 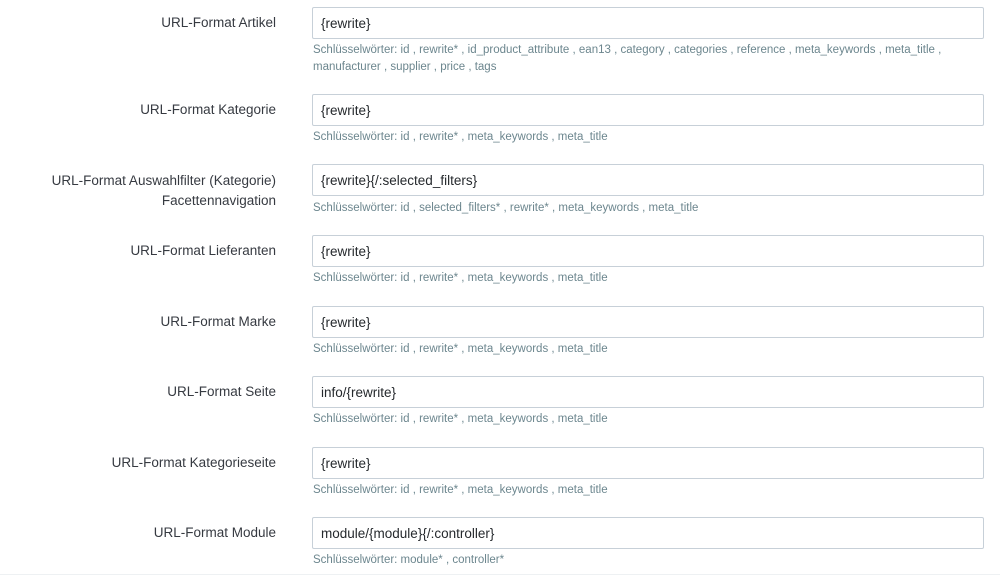 What do you see at coordinates (218, 321) in the screenshot?
I see `field-label-line: URL-Format Marke` at bounding box center [218, 321].